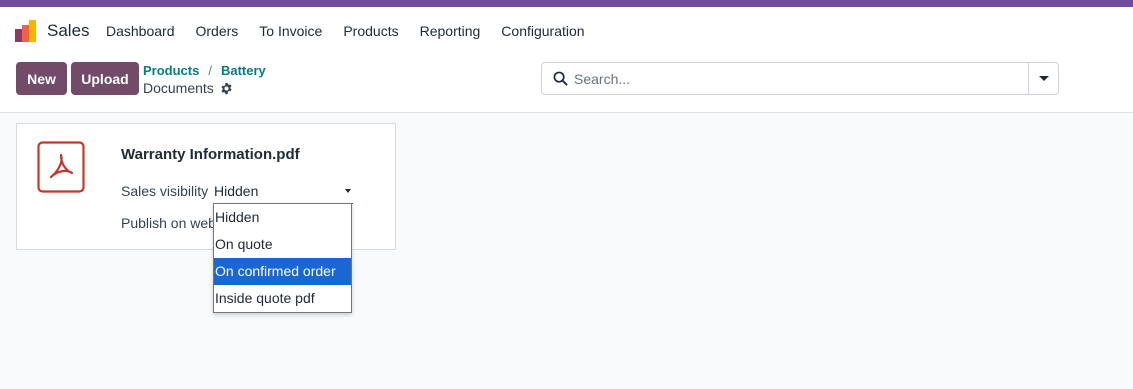 The width and height of the screenshot is (1133, 389). What do you see at coordinates (171, 70) in the screenshot?
I see `breadcrumb-products: Products` at bounding box center [171, 70].